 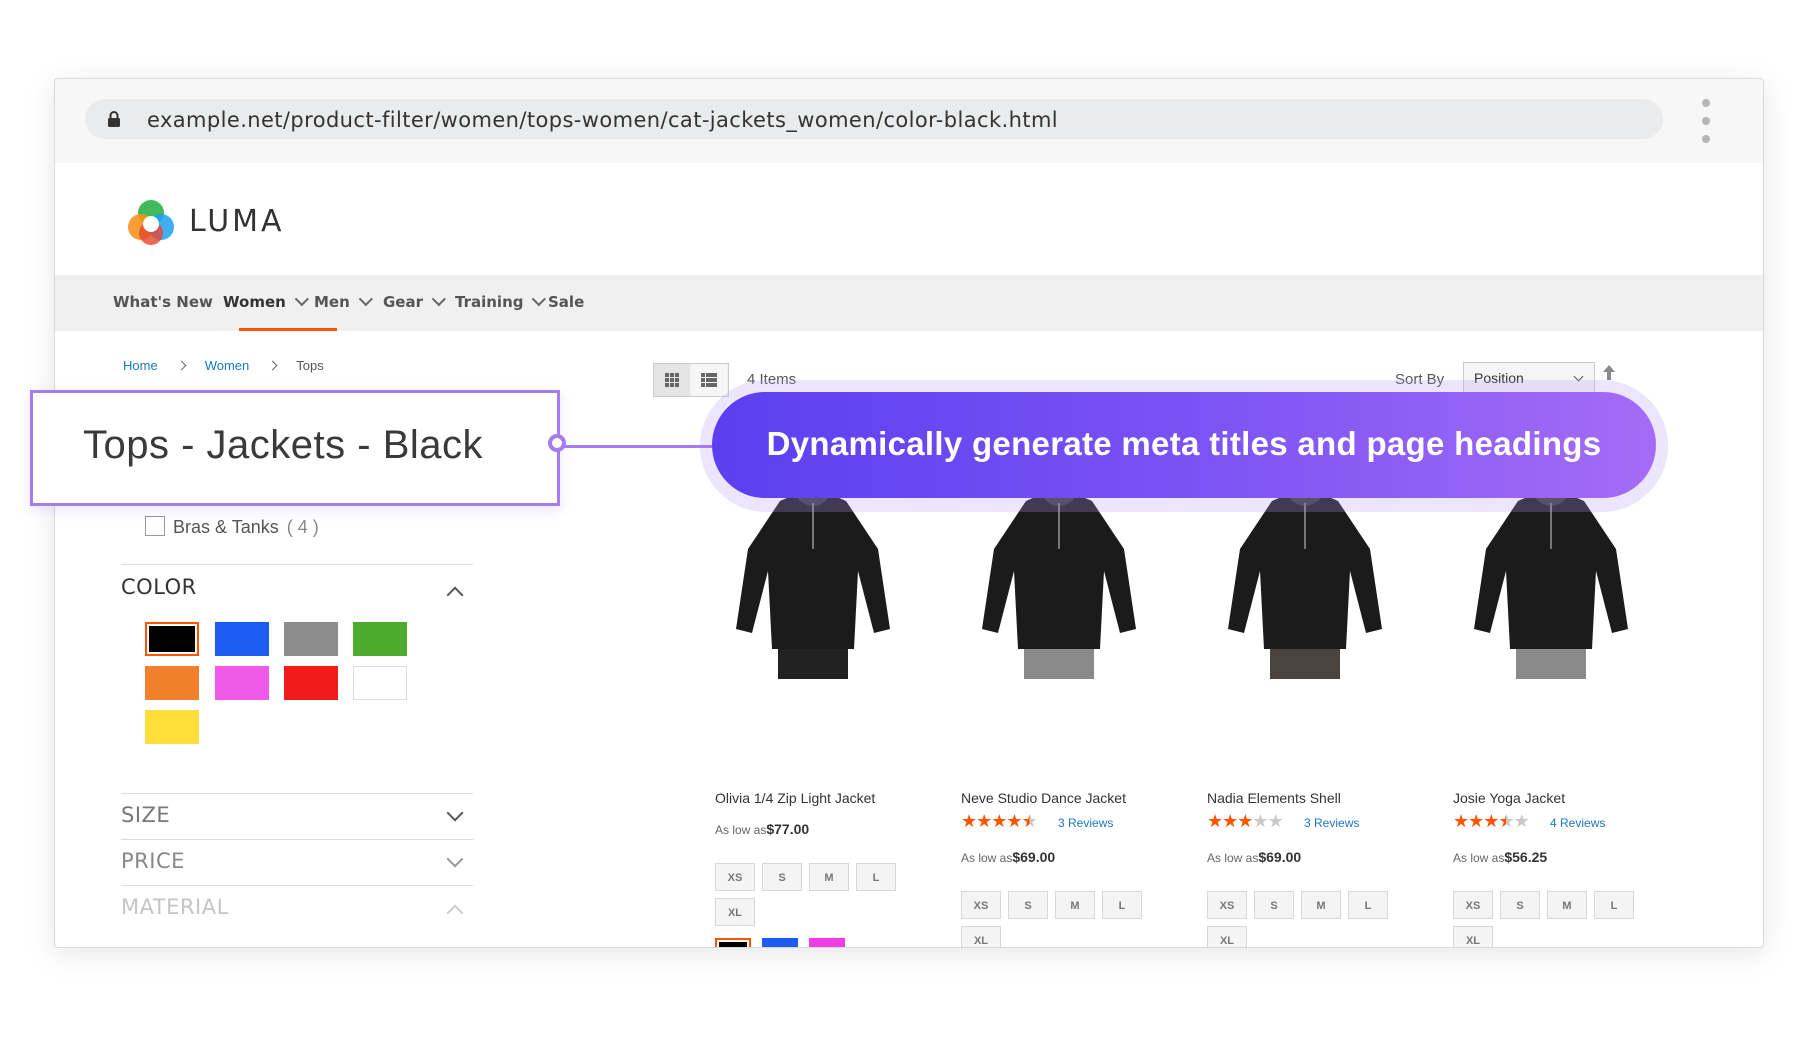 I want to click on grid-view-button, so click(x=672, y=380).